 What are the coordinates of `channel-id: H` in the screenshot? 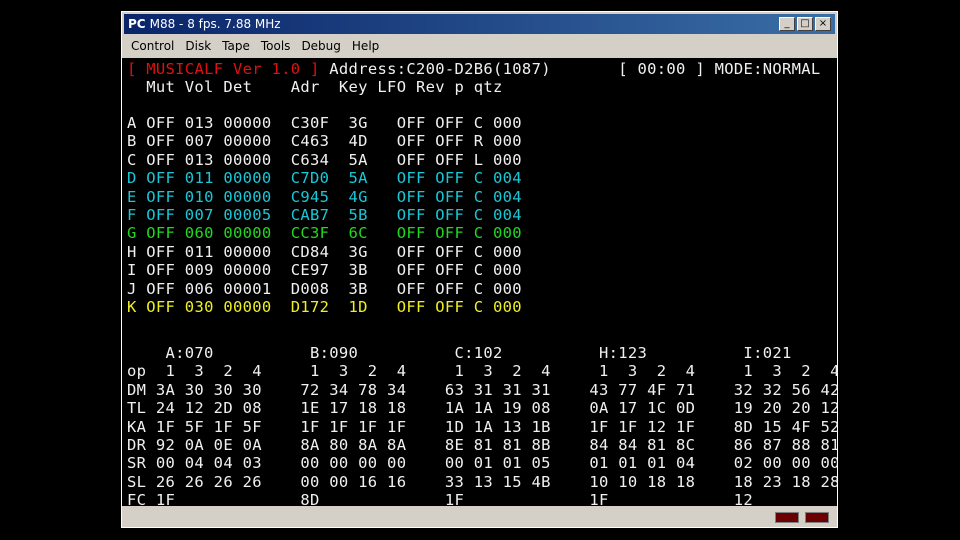 It's located at (132, 251).